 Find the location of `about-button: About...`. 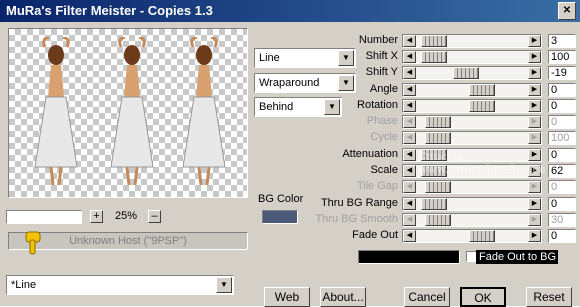

about-button: About... is located at coordinates (343, 297).